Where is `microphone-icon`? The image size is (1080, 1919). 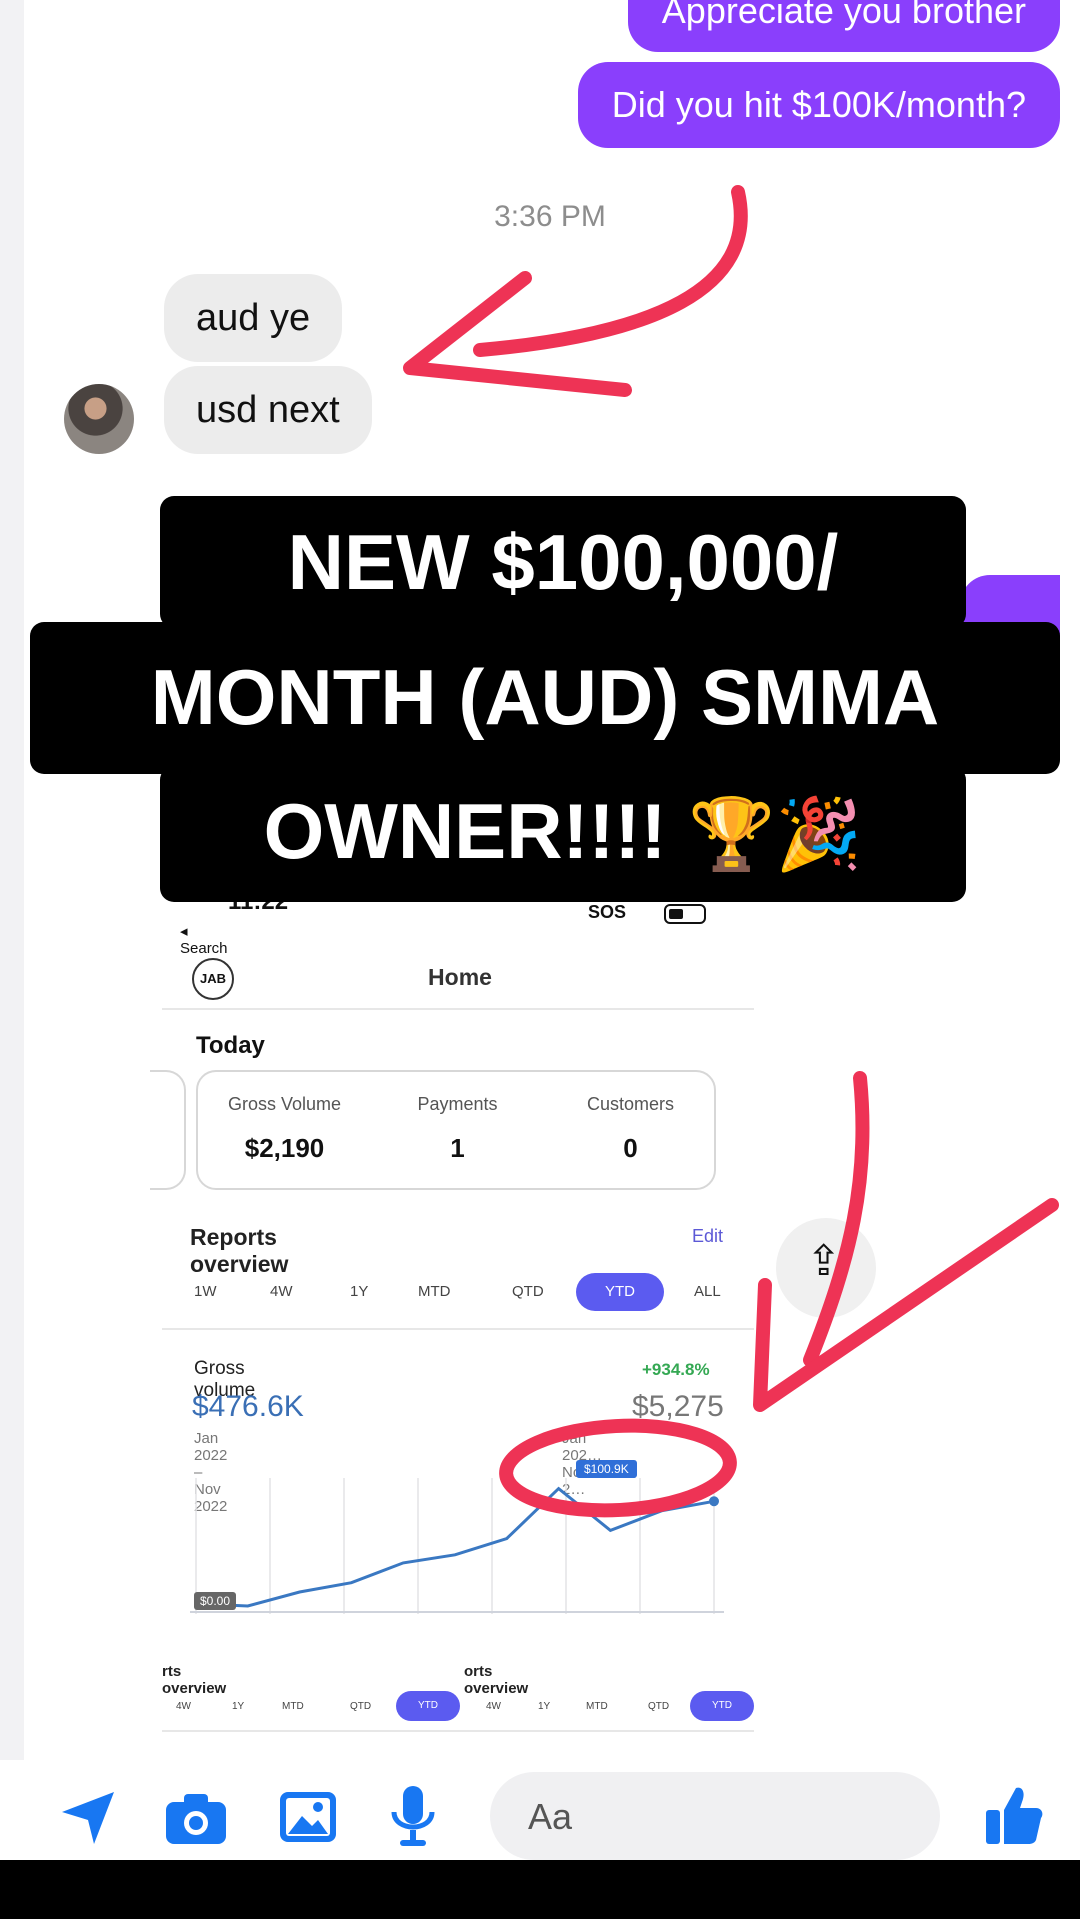
microphone-icon is located at coordinates (413, 1817).